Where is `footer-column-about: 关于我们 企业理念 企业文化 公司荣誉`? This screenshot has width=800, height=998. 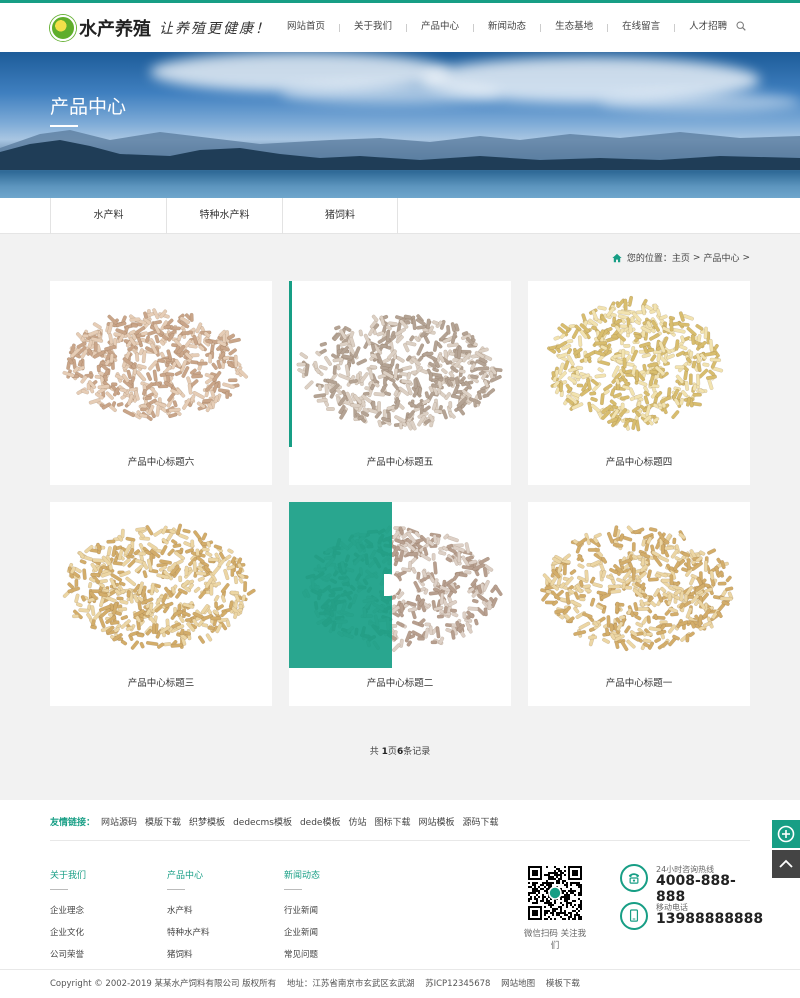 footer-column-about: 关于我们 企业理念 企业文化 公司荣誉 is located at coordinates (100, 917).